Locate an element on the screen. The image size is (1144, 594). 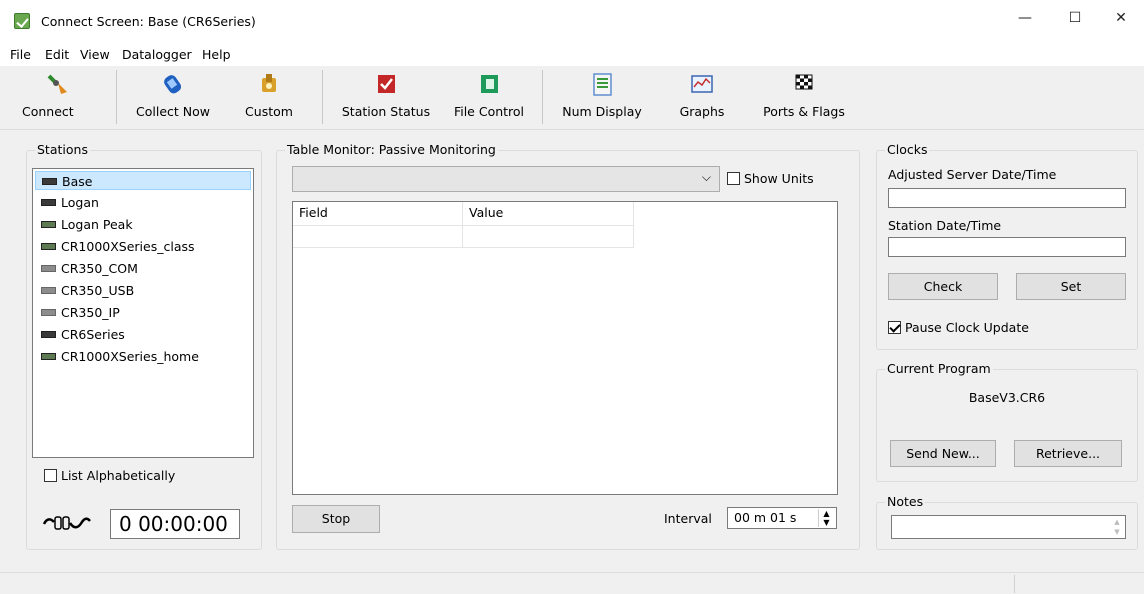
show-units-checkbox: Show Units is located at coordinates (770, 178).